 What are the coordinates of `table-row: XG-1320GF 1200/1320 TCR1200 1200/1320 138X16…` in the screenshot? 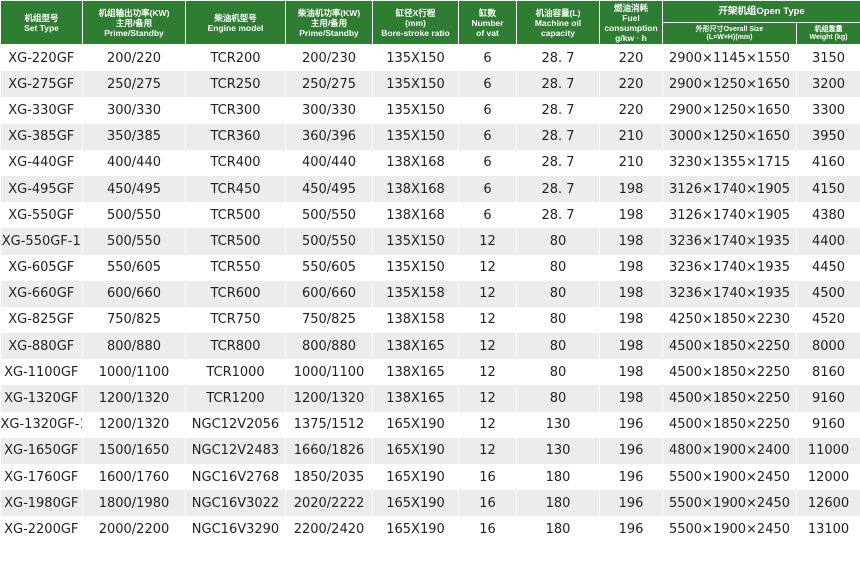 It's located at (430, 398).